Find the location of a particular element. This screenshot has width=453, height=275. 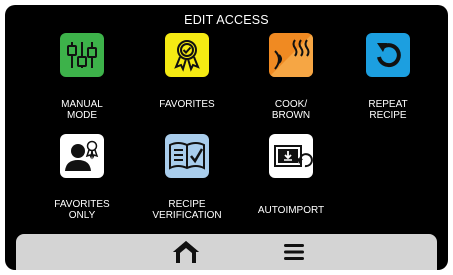

home-icon is located at coordinates (186, 252).